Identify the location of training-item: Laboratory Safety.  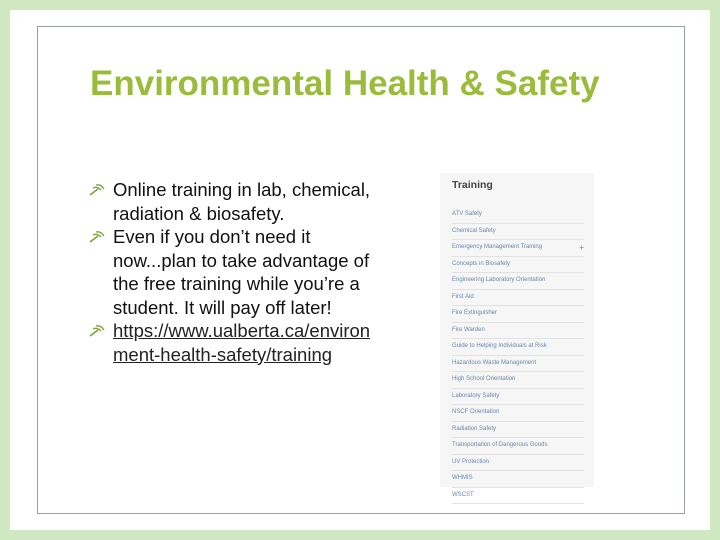
(518, 397).